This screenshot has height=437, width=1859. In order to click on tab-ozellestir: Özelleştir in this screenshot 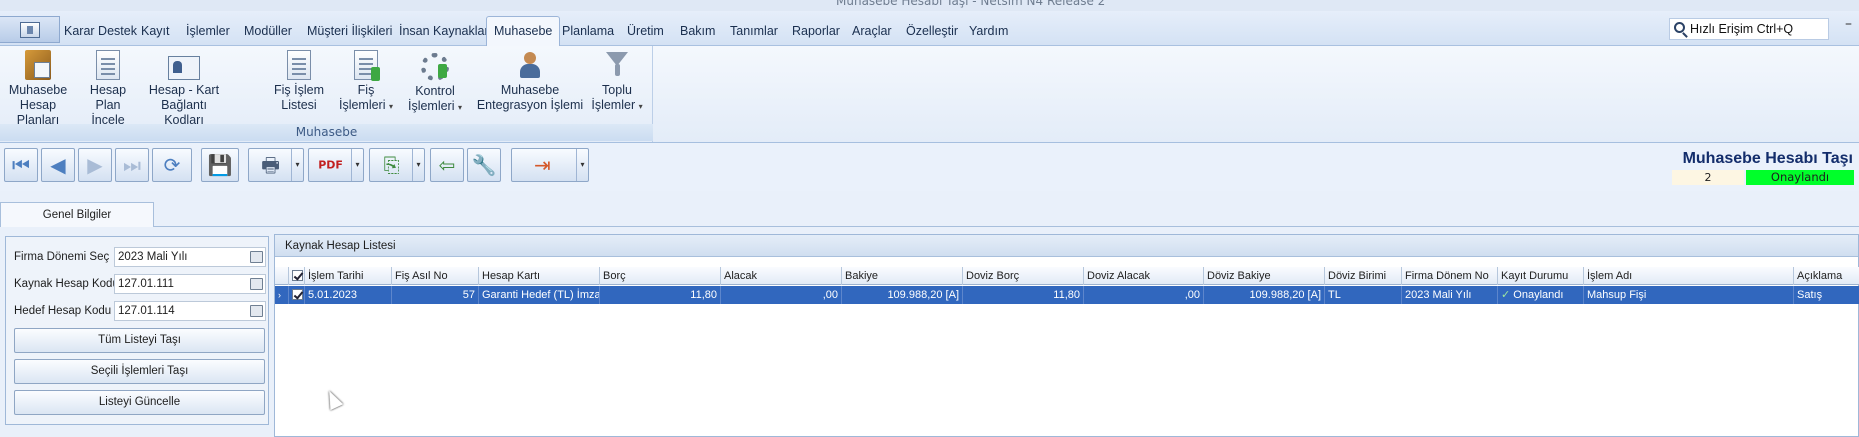, I will do `click(932, 31)`.